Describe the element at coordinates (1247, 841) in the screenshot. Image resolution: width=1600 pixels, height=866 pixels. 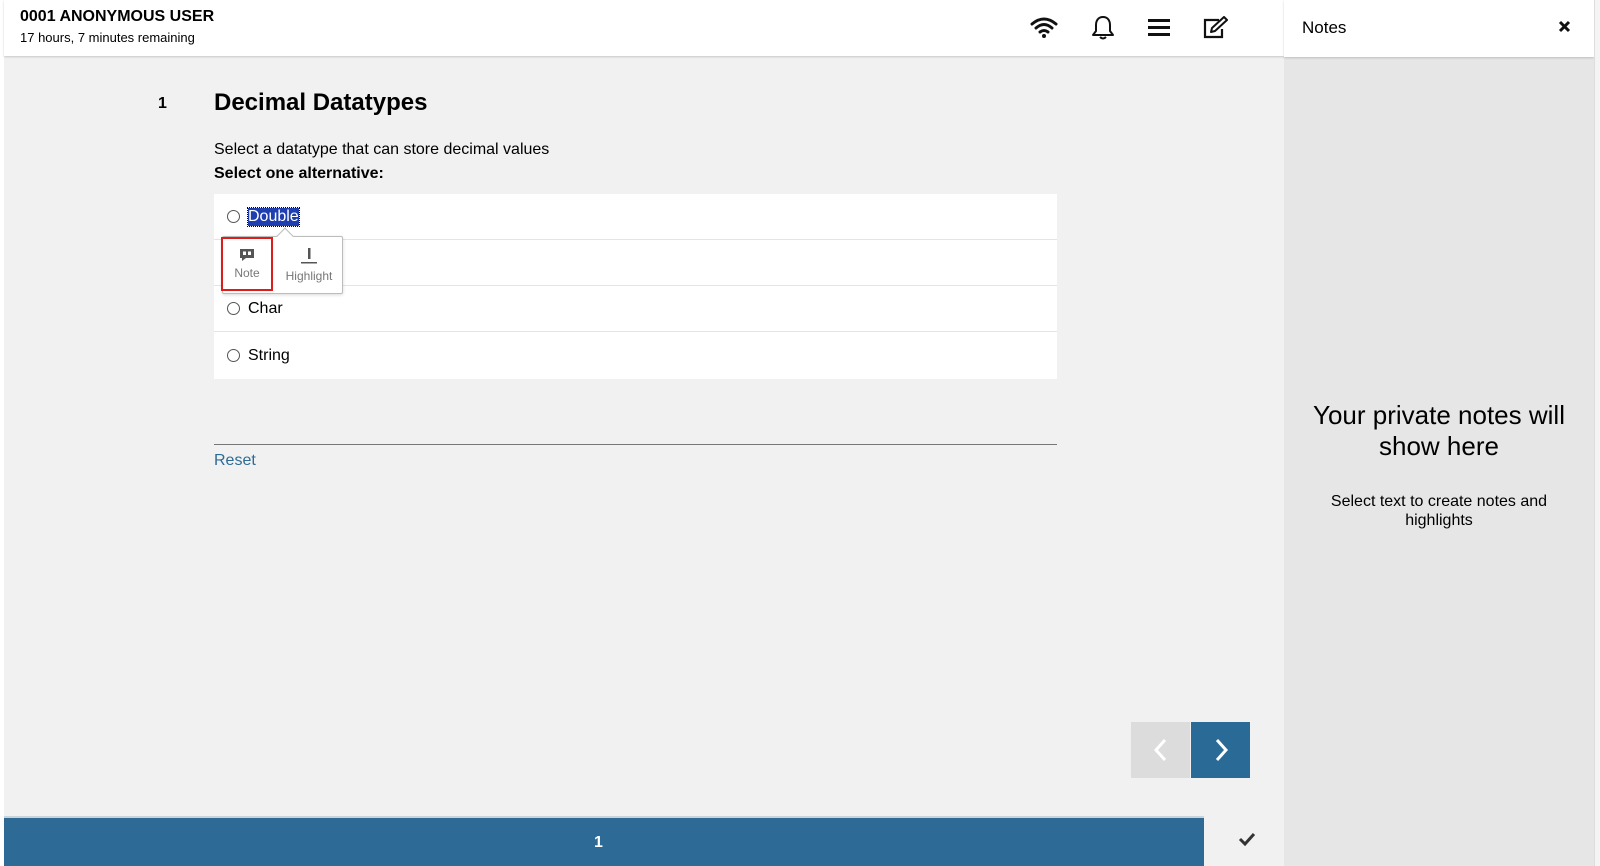
I see `check-icon` at that location.